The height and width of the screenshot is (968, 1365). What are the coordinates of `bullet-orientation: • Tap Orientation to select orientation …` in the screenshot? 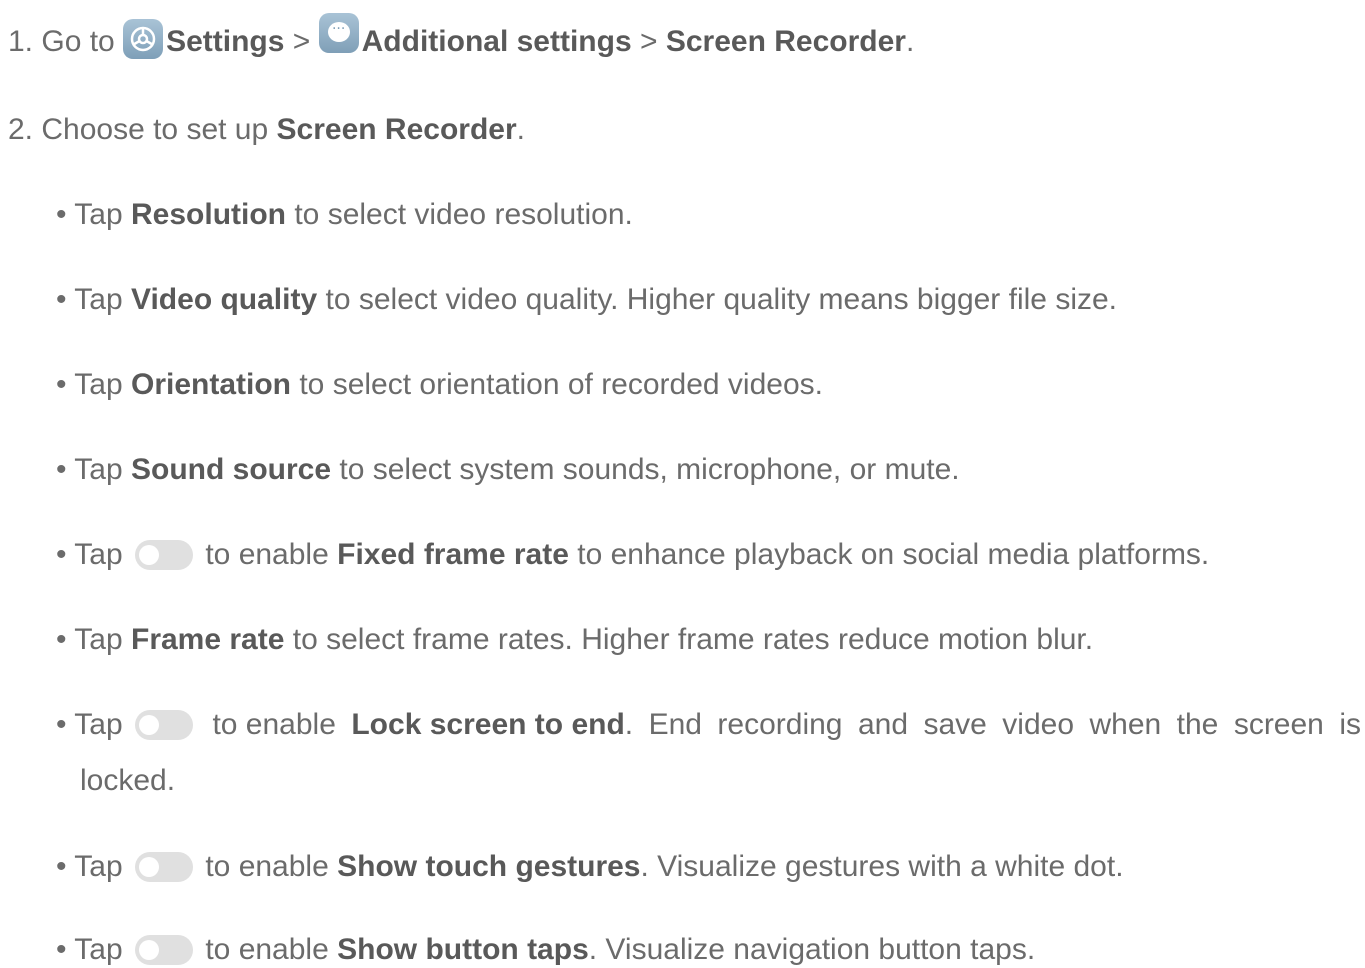 It's located at (439, 385).